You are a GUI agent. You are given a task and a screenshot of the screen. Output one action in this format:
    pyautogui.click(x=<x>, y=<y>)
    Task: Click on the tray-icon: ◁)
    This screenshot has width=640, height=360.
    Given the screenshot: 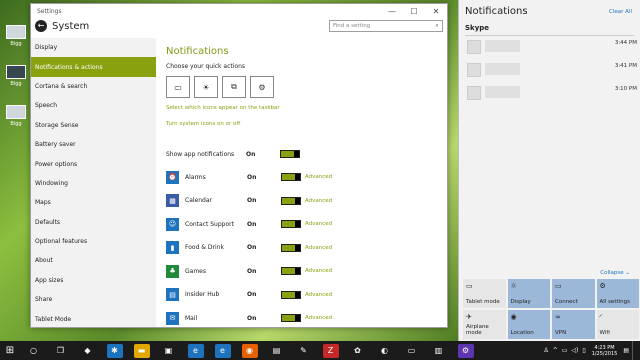 What is the action you would take?
    pyautogui.click(x=574, y=350)
    